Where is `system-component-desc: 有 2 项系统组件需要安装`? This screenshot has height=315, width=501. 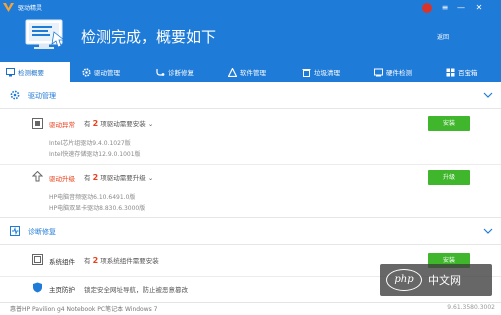
system-component-desc: 有 2 项系统组件需要安装 is located at coordinates (121, 260).